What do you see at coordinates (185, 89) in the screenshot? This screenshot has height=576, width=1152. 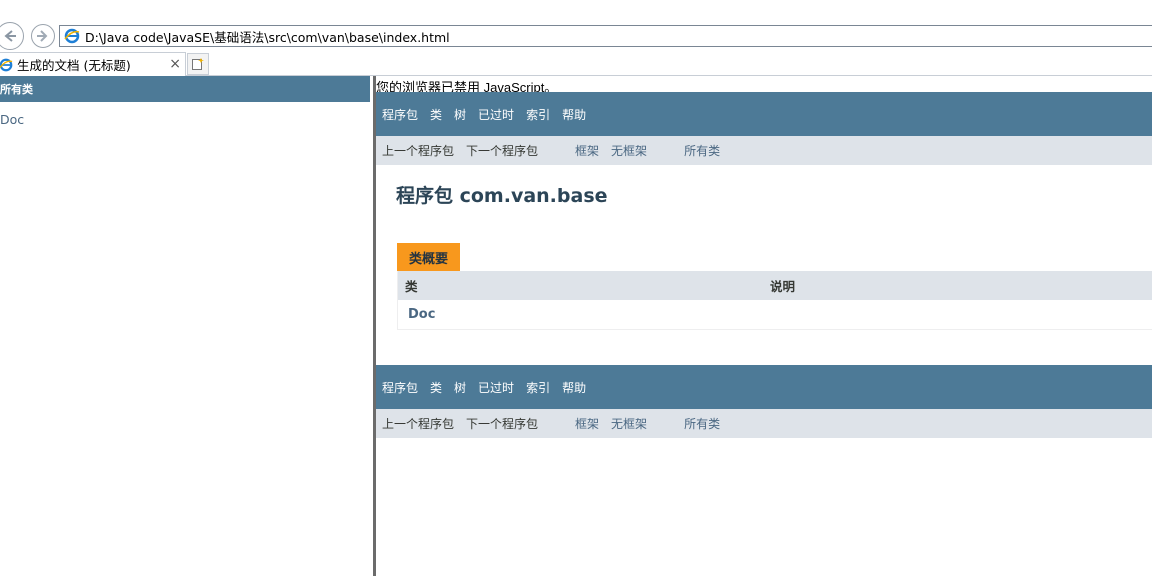 I see `all-classes-header: 所有类` at bounding box center [185, 89].